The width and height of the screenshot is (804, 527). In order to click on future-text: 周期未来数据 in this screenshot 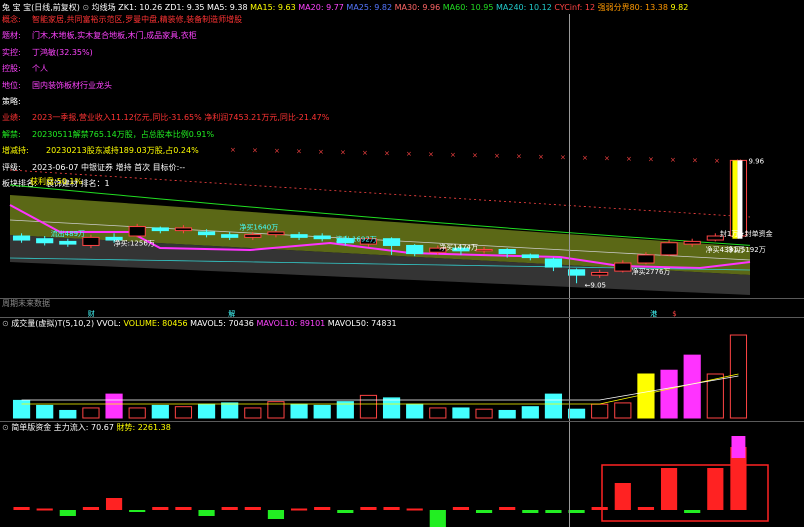, I will do `click(26, 303)`.